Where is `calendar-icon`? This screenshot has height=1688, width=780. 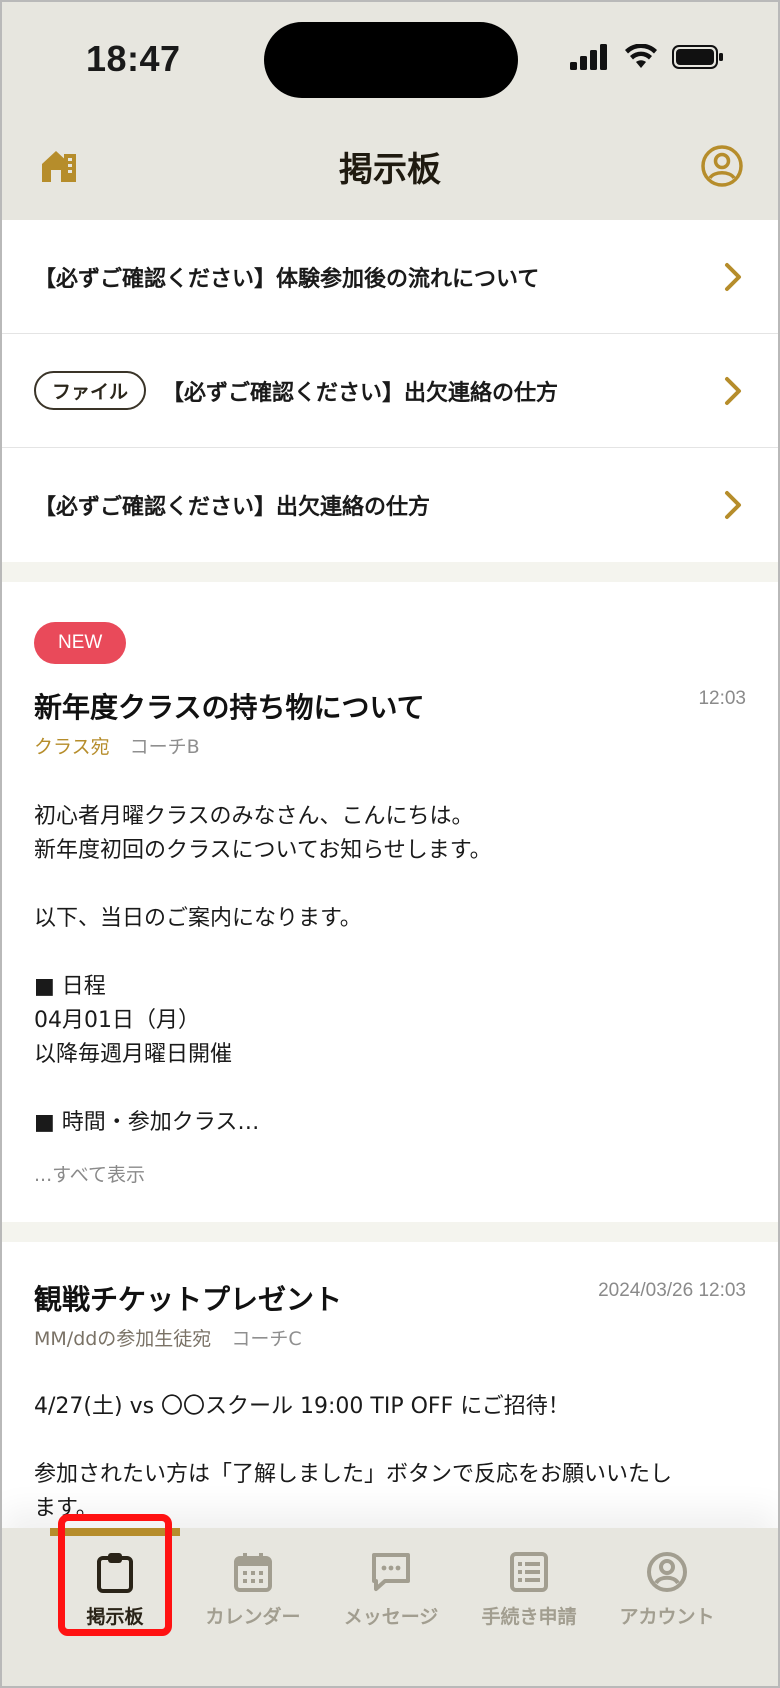
calendar-icon is located at coordinates (253, 1572).